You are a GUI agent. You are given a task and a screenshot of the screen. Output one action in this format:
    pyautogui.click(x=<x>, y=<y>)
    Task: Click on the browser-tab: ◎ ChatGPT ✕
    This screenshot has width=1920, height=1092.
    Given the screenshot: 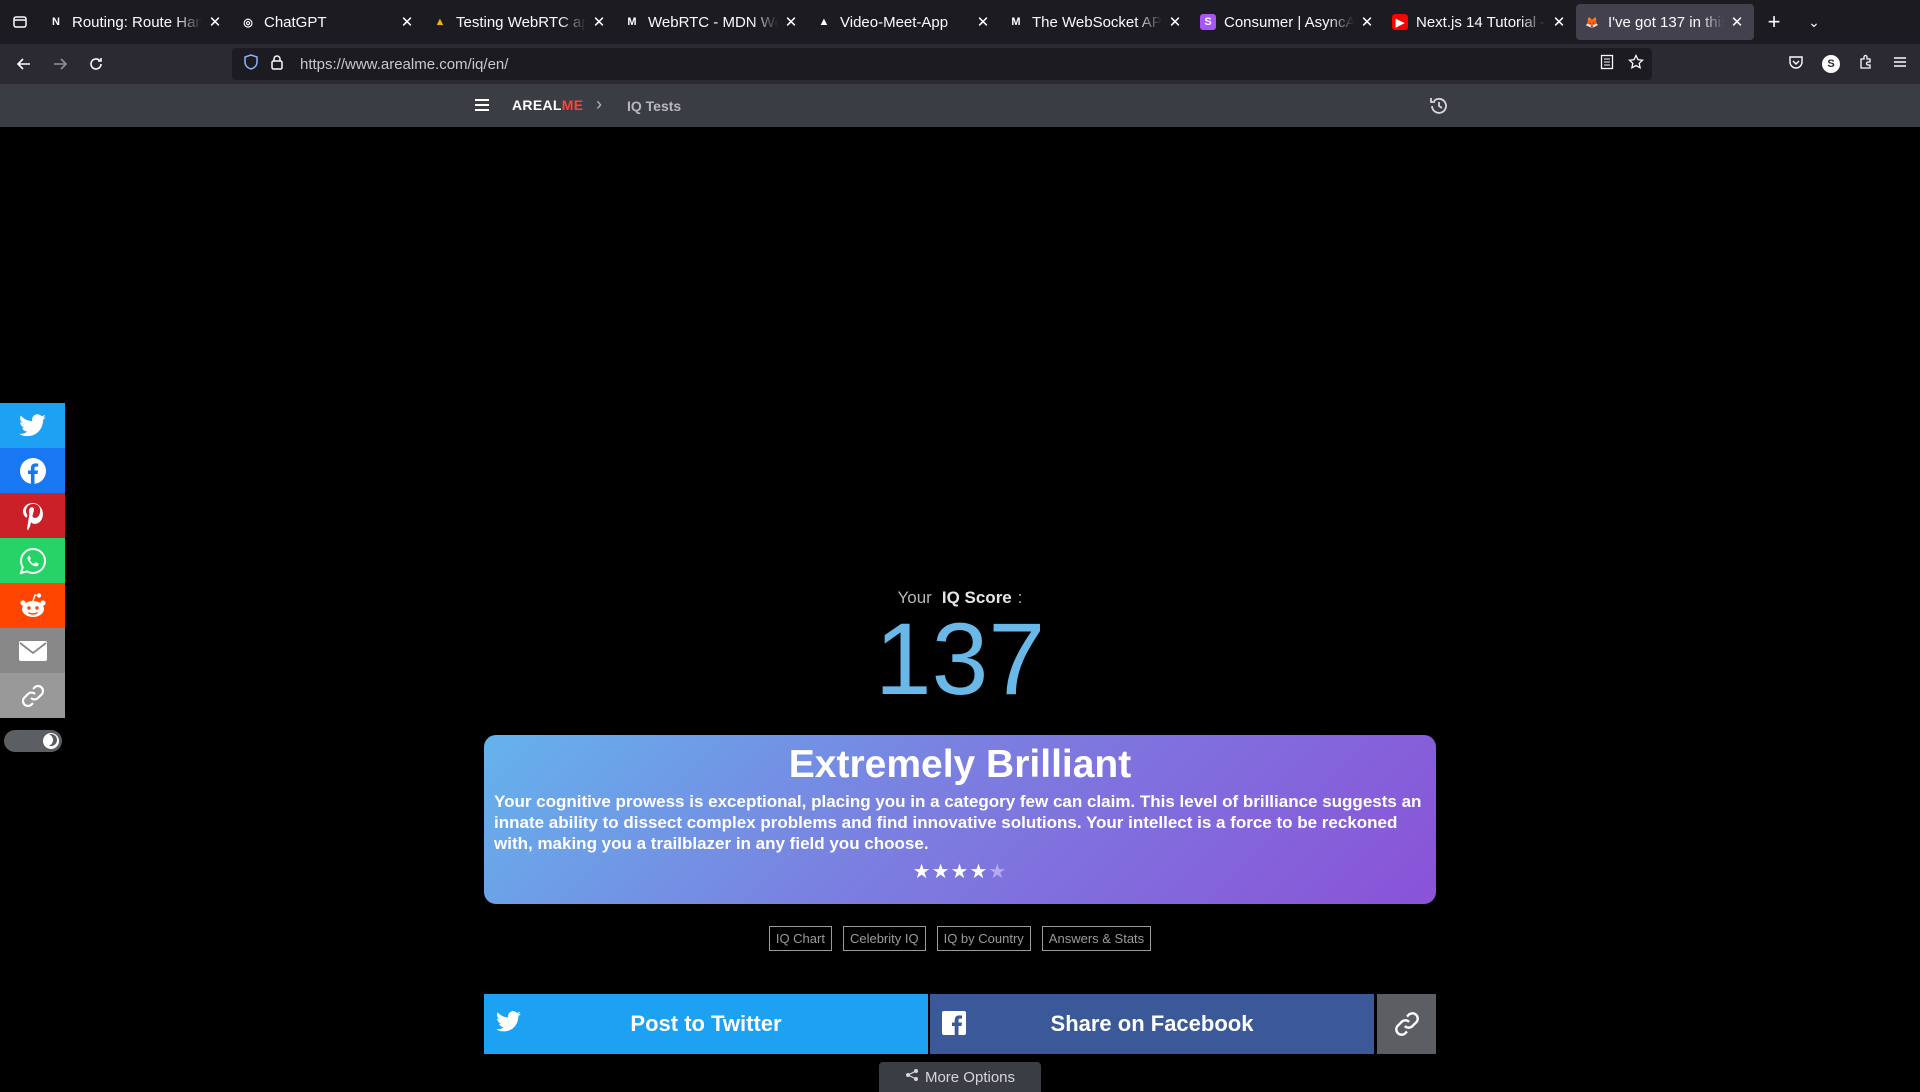 What is the action you would take?
    pyautogui.click(x=328, y=22)
    